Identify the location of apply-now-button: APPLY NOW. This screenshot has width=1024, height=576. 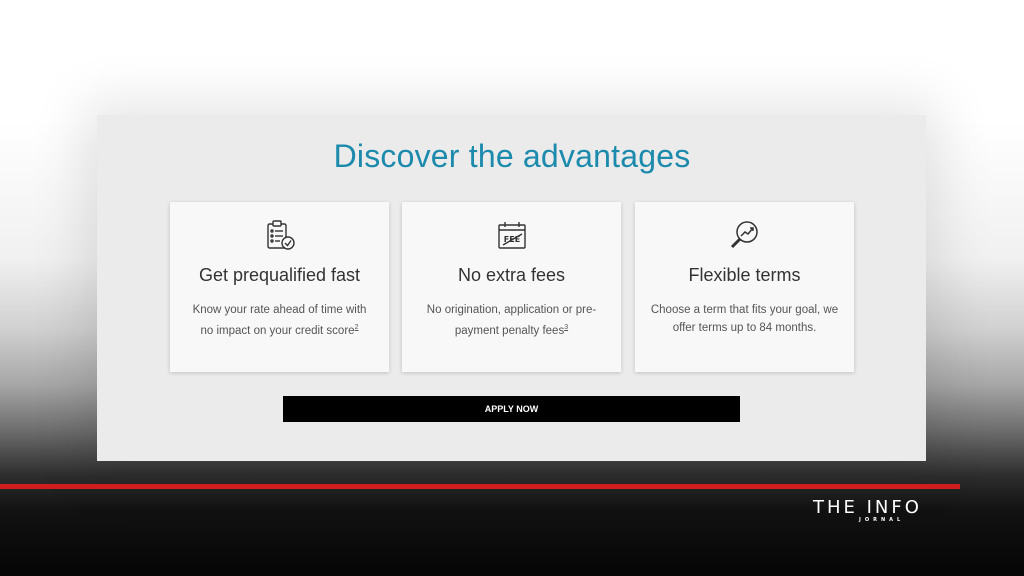
(511, 409).